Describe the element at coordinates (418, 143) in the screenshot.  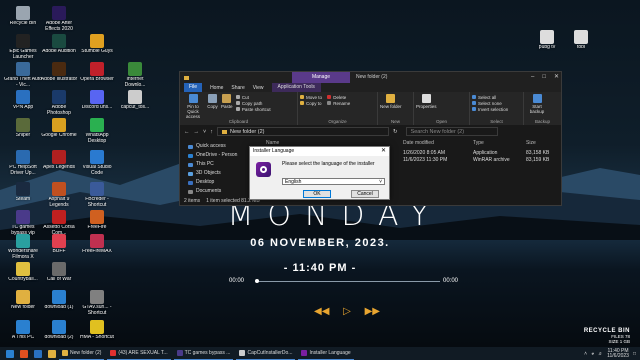
I see `col-date: Date modified` at that location.